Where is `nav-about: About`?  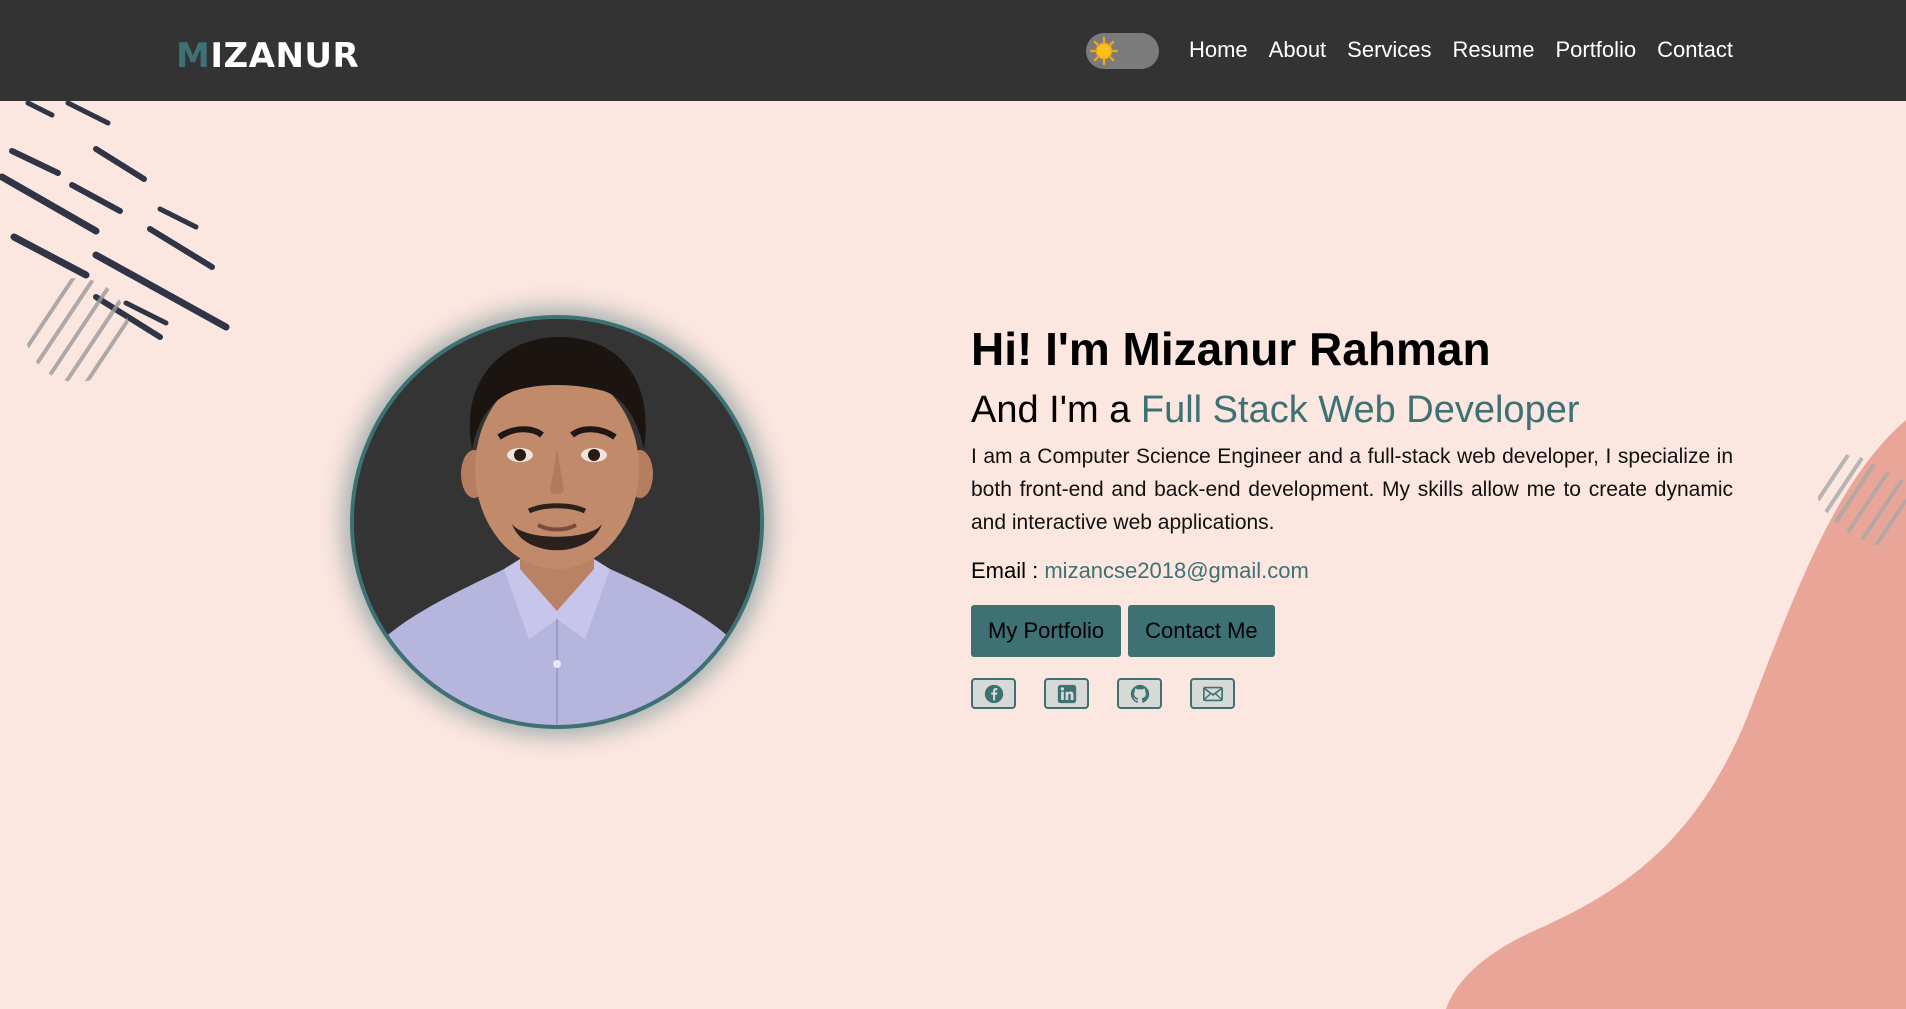 nav-about: About is located at coordinates (1298, 50).